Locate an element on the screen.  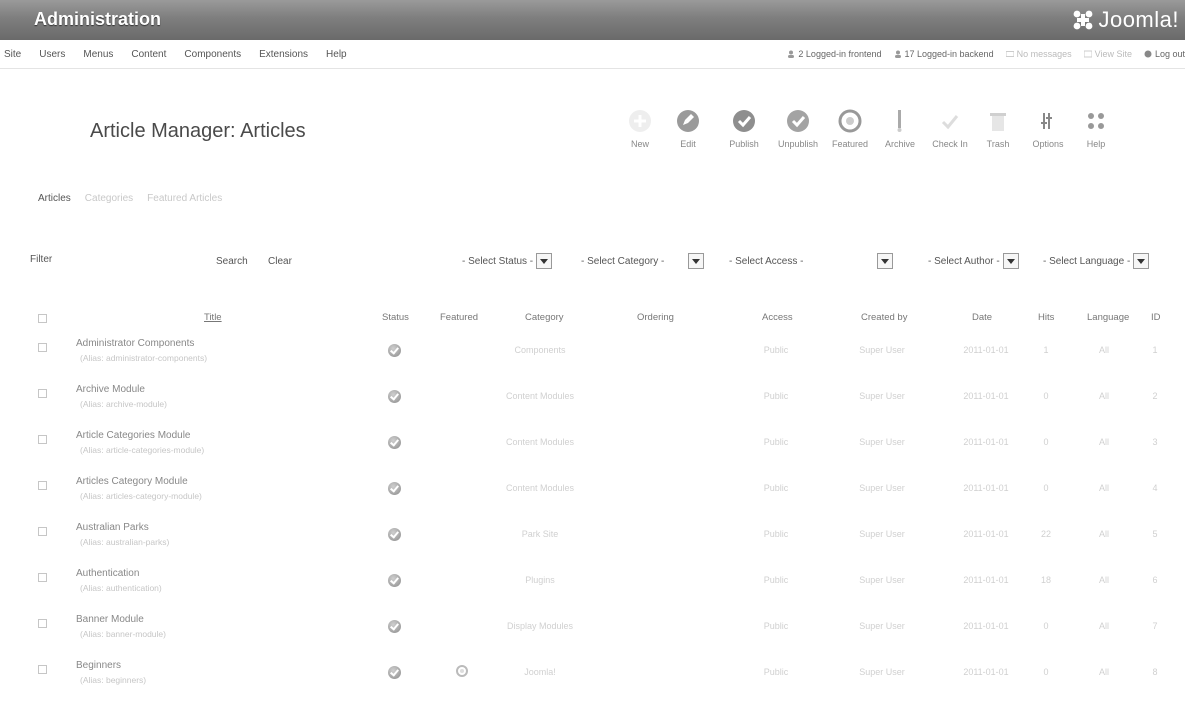
article-title-link: Australian Parks is located at coordinates (112, 527).